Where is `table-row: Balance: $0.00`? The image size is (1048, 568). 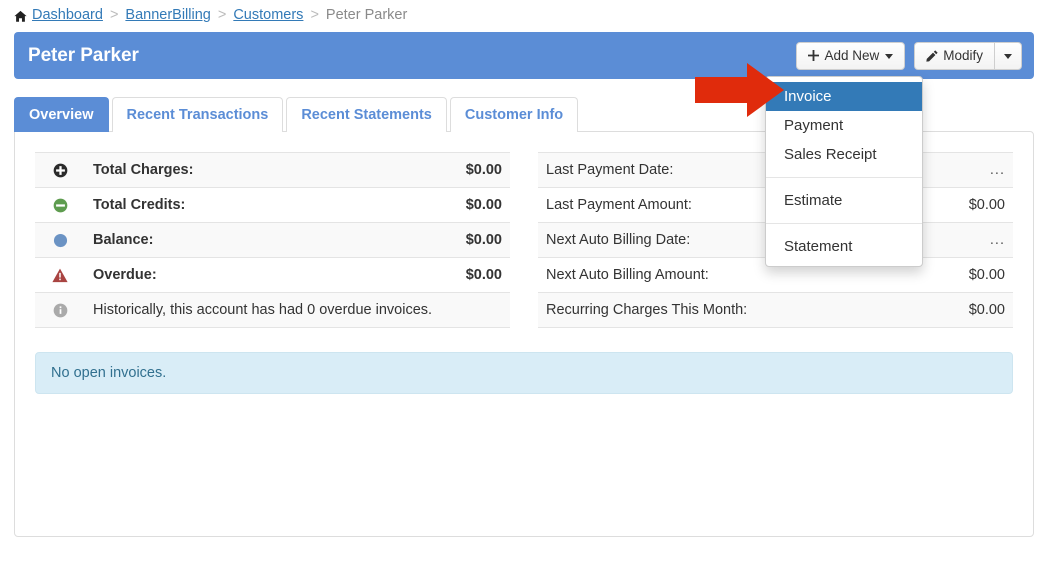
table-row: Balance: $0.00 is located at coordinates (272, 240).